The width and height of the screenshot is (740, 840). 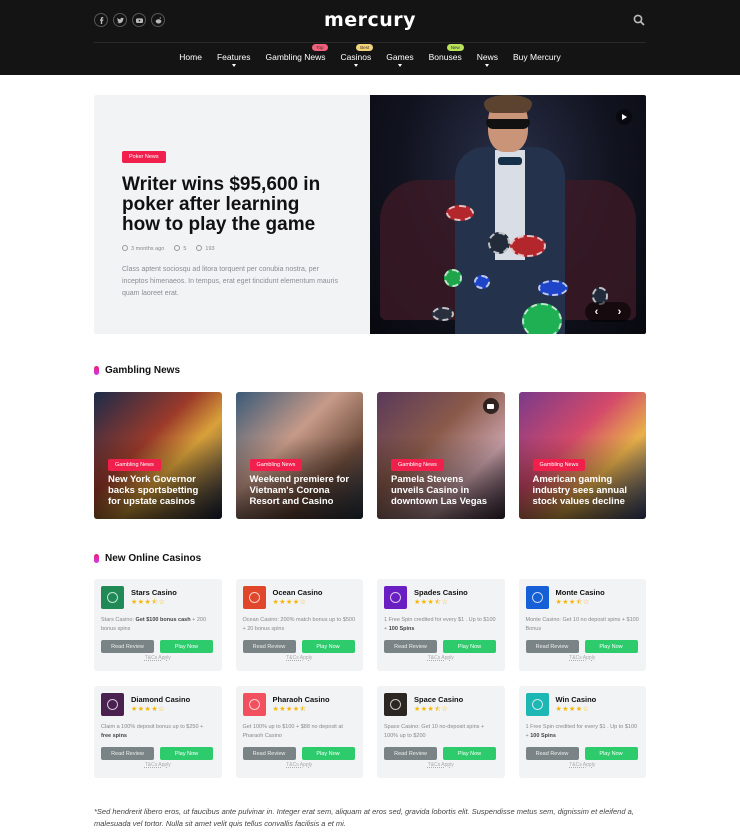 What do you see at coordinates (298, 592) in the screenshot?
I see `casino-name: Ocean Casino` at bounding box center [298, 592].